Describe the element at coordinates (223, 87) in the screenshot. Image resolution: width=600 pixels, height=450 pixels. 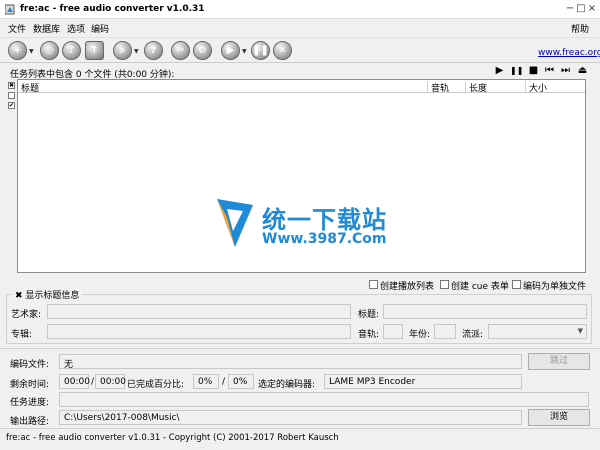
I see `column-title: 标题` at that location.